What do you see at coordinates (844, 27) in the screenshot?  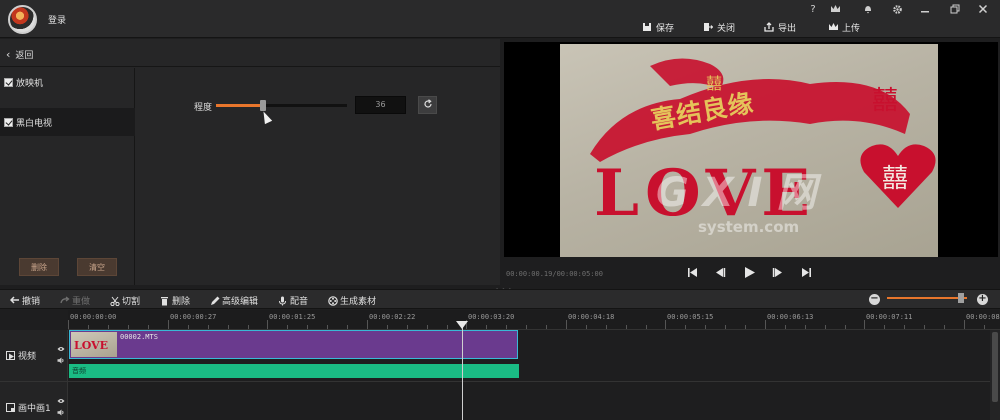 I see `upload-button: 上传` at bounding box center [844, 27].